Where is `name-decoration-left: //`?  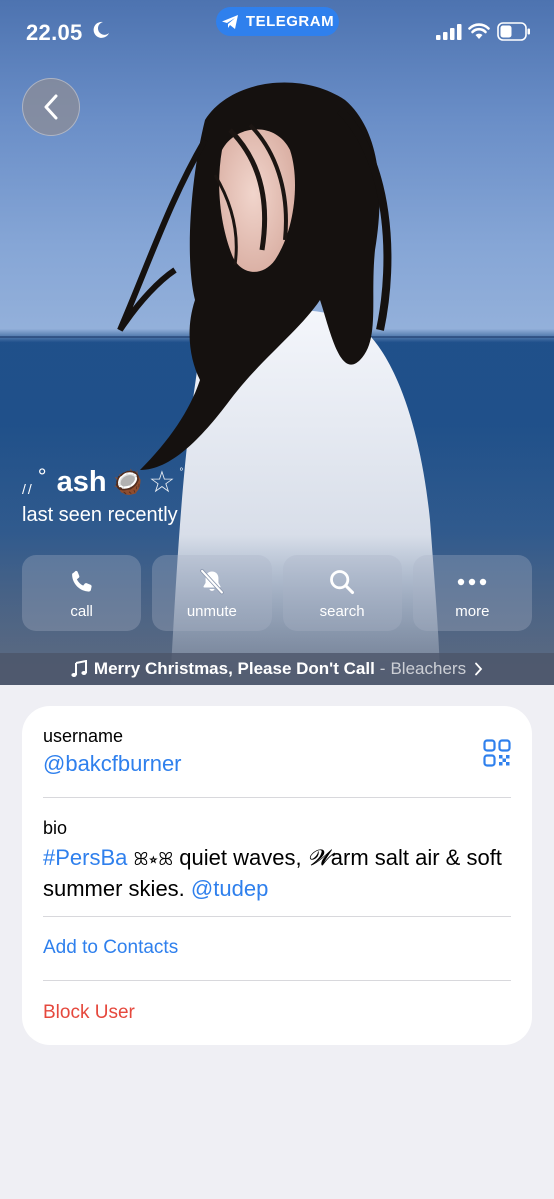 name-decoration-left: // is located at coordinates (28, 488).